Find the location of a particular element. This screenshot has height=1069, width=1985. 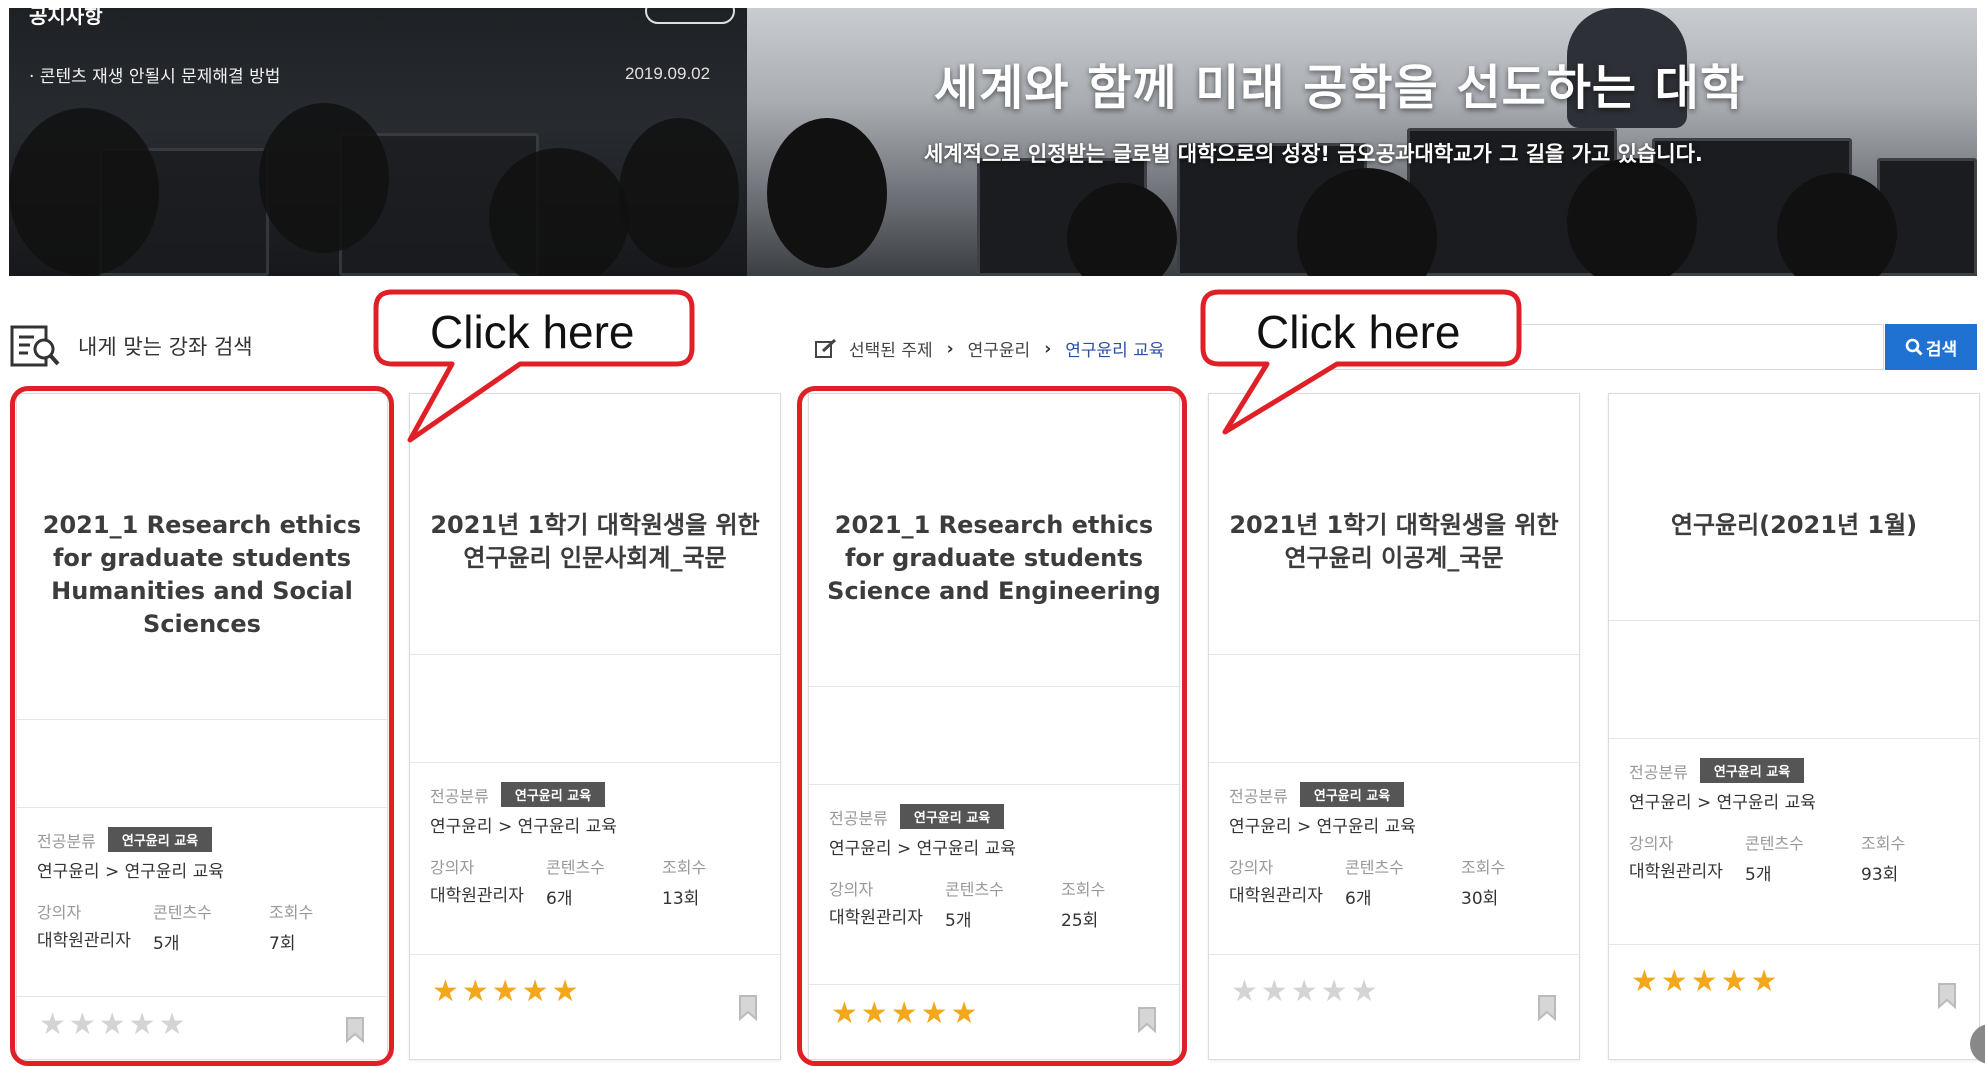

course-title: 2021년 1학기 대학원생을 위한 연구윤리 인문사회계_국문 is located at coordinates (595, 542).